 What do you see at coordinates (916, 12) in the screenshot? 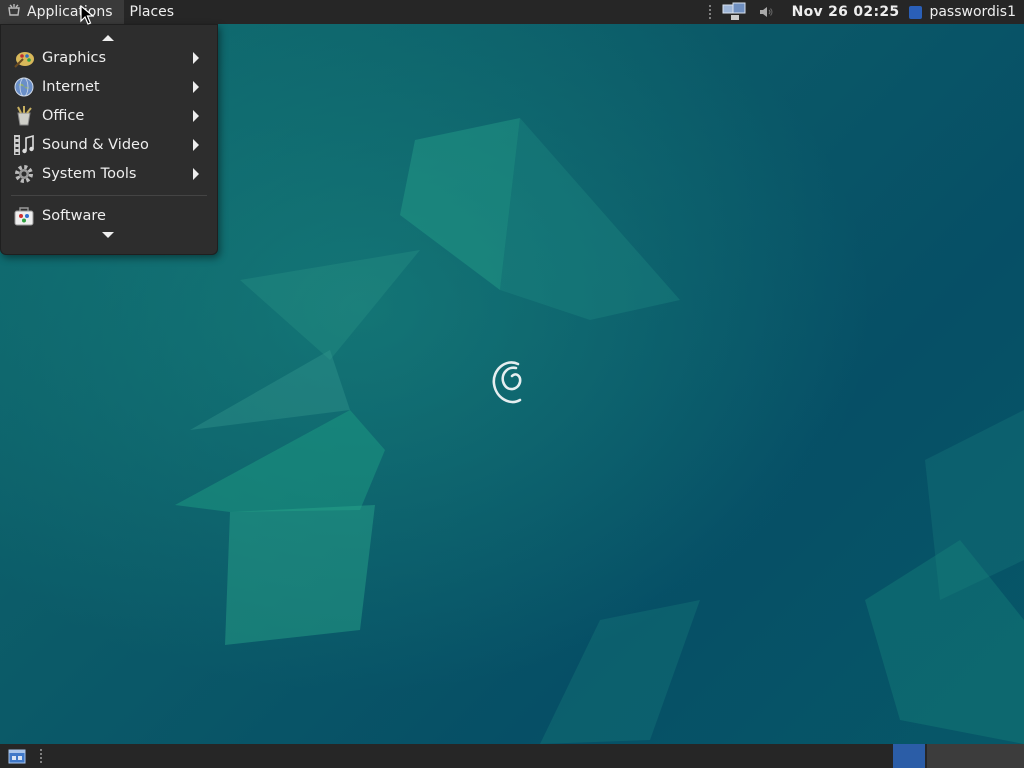
I see `user-indicator-icon` at bounding box center [916, 12].